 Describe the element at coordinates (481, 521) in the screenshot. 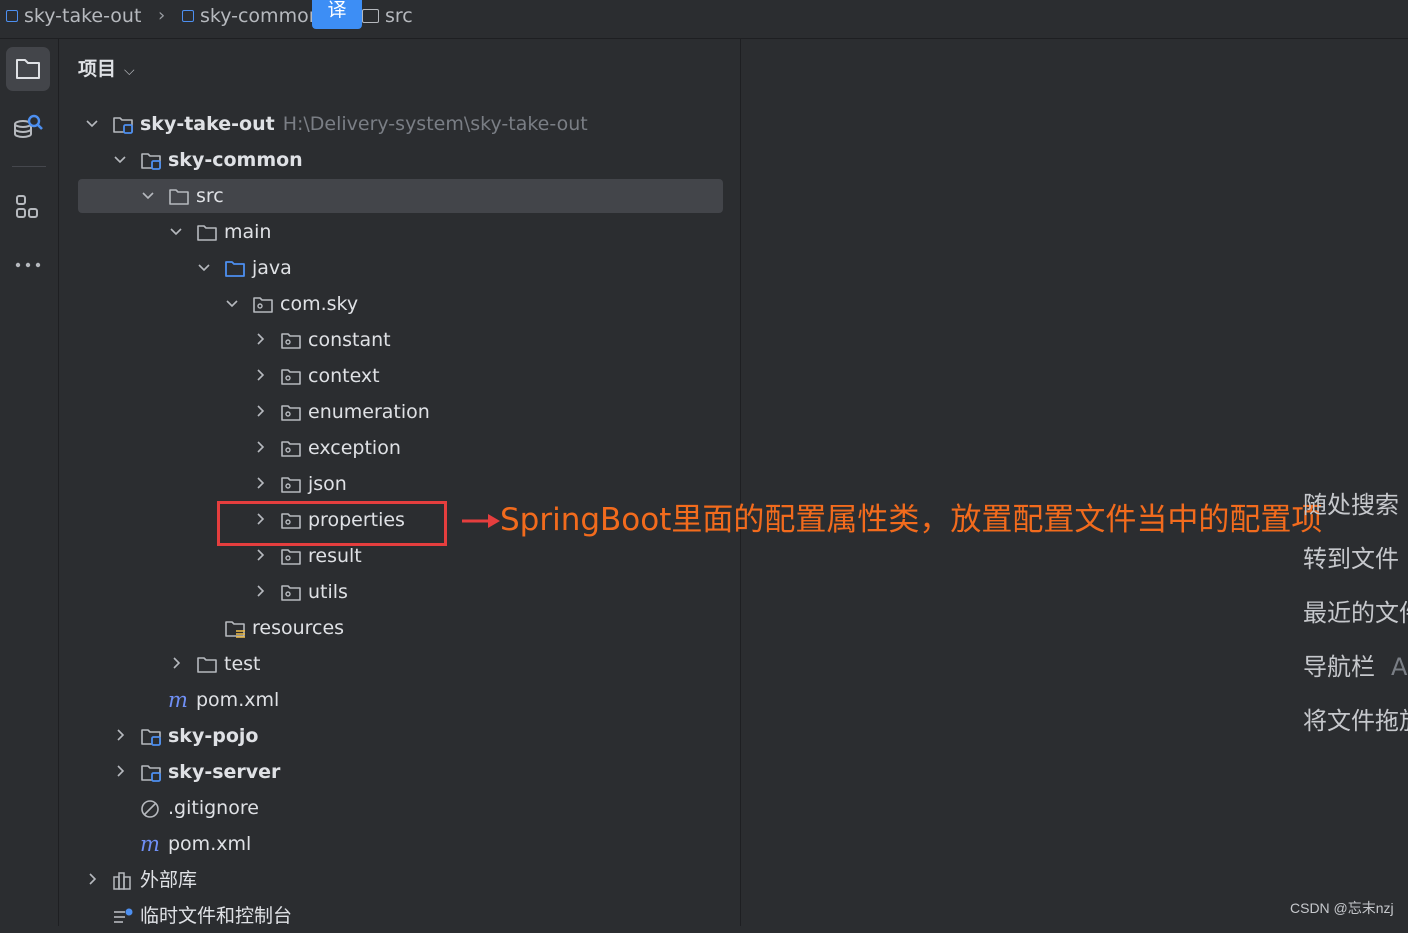

I see `arrow-right-icon` at that location.